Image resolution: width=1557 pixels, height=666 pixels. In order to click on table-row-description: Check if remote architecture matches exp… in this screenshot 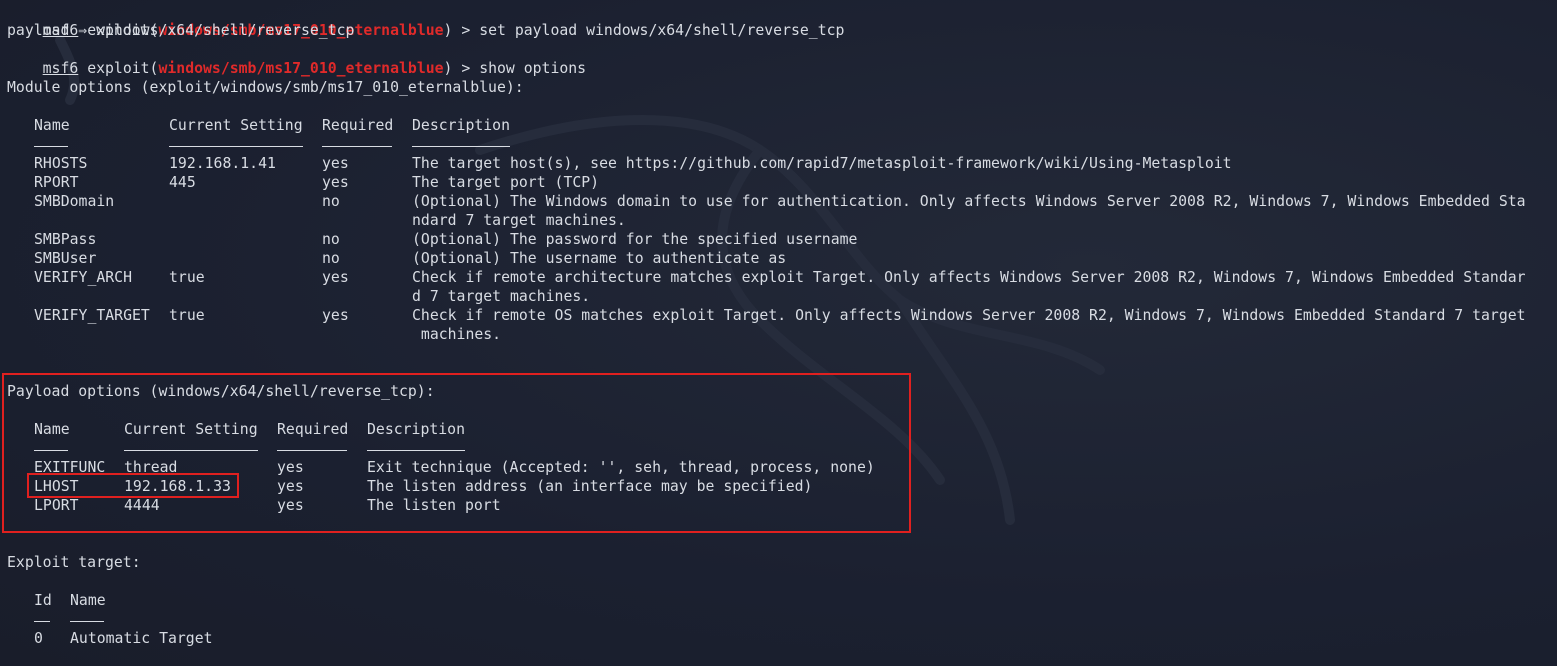, I will do `click(969, 277)`.